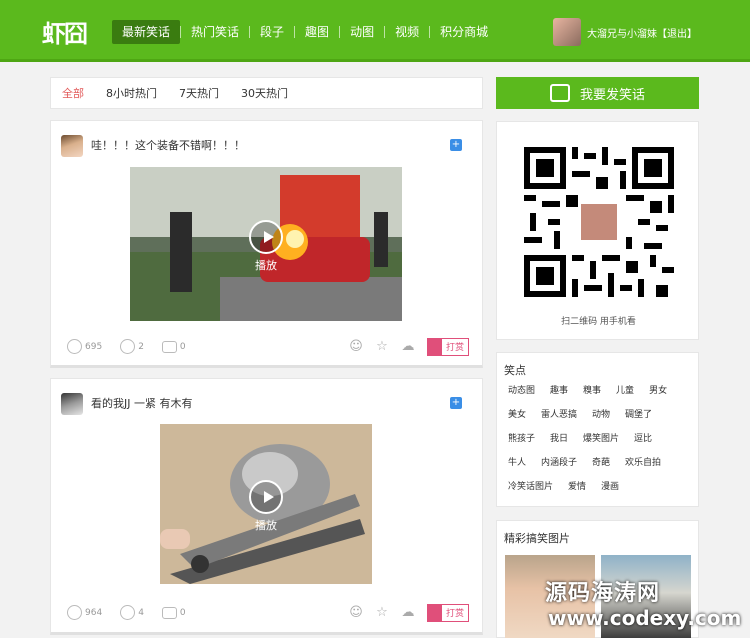 This screenshot has height=638, width=750. What do you see at coordinates (645, 618) in the screenshot?
I see `watermark-url: www.codexy.com` at bounding box center [645, 618].